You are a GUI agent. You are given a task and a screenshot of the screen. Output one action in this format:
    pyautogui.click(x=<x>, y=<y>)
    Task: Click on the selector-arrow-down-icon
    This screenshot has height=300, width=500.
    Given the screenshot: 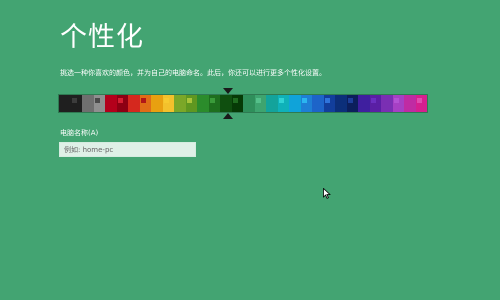 What is the action you would take?
    pyautogui.click(x=228, y=91)
    